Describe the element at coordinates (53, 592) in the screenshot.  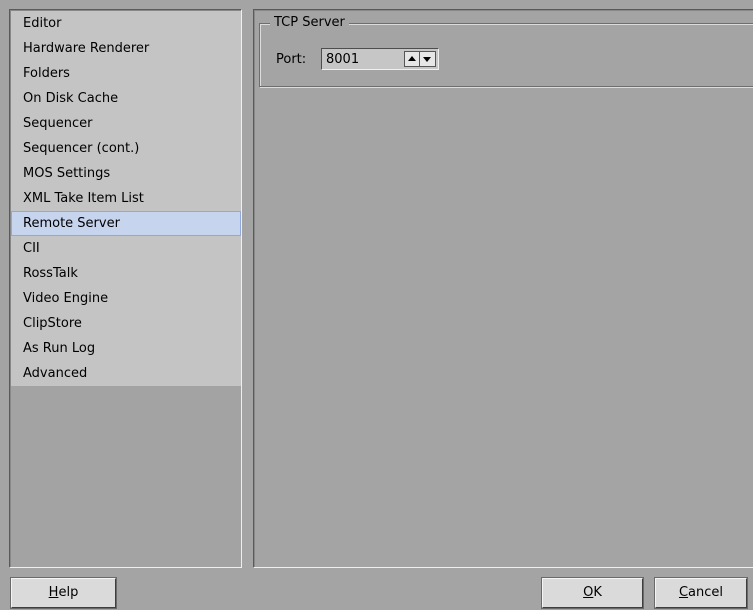
I see `help-mnemonic: H` at that location.